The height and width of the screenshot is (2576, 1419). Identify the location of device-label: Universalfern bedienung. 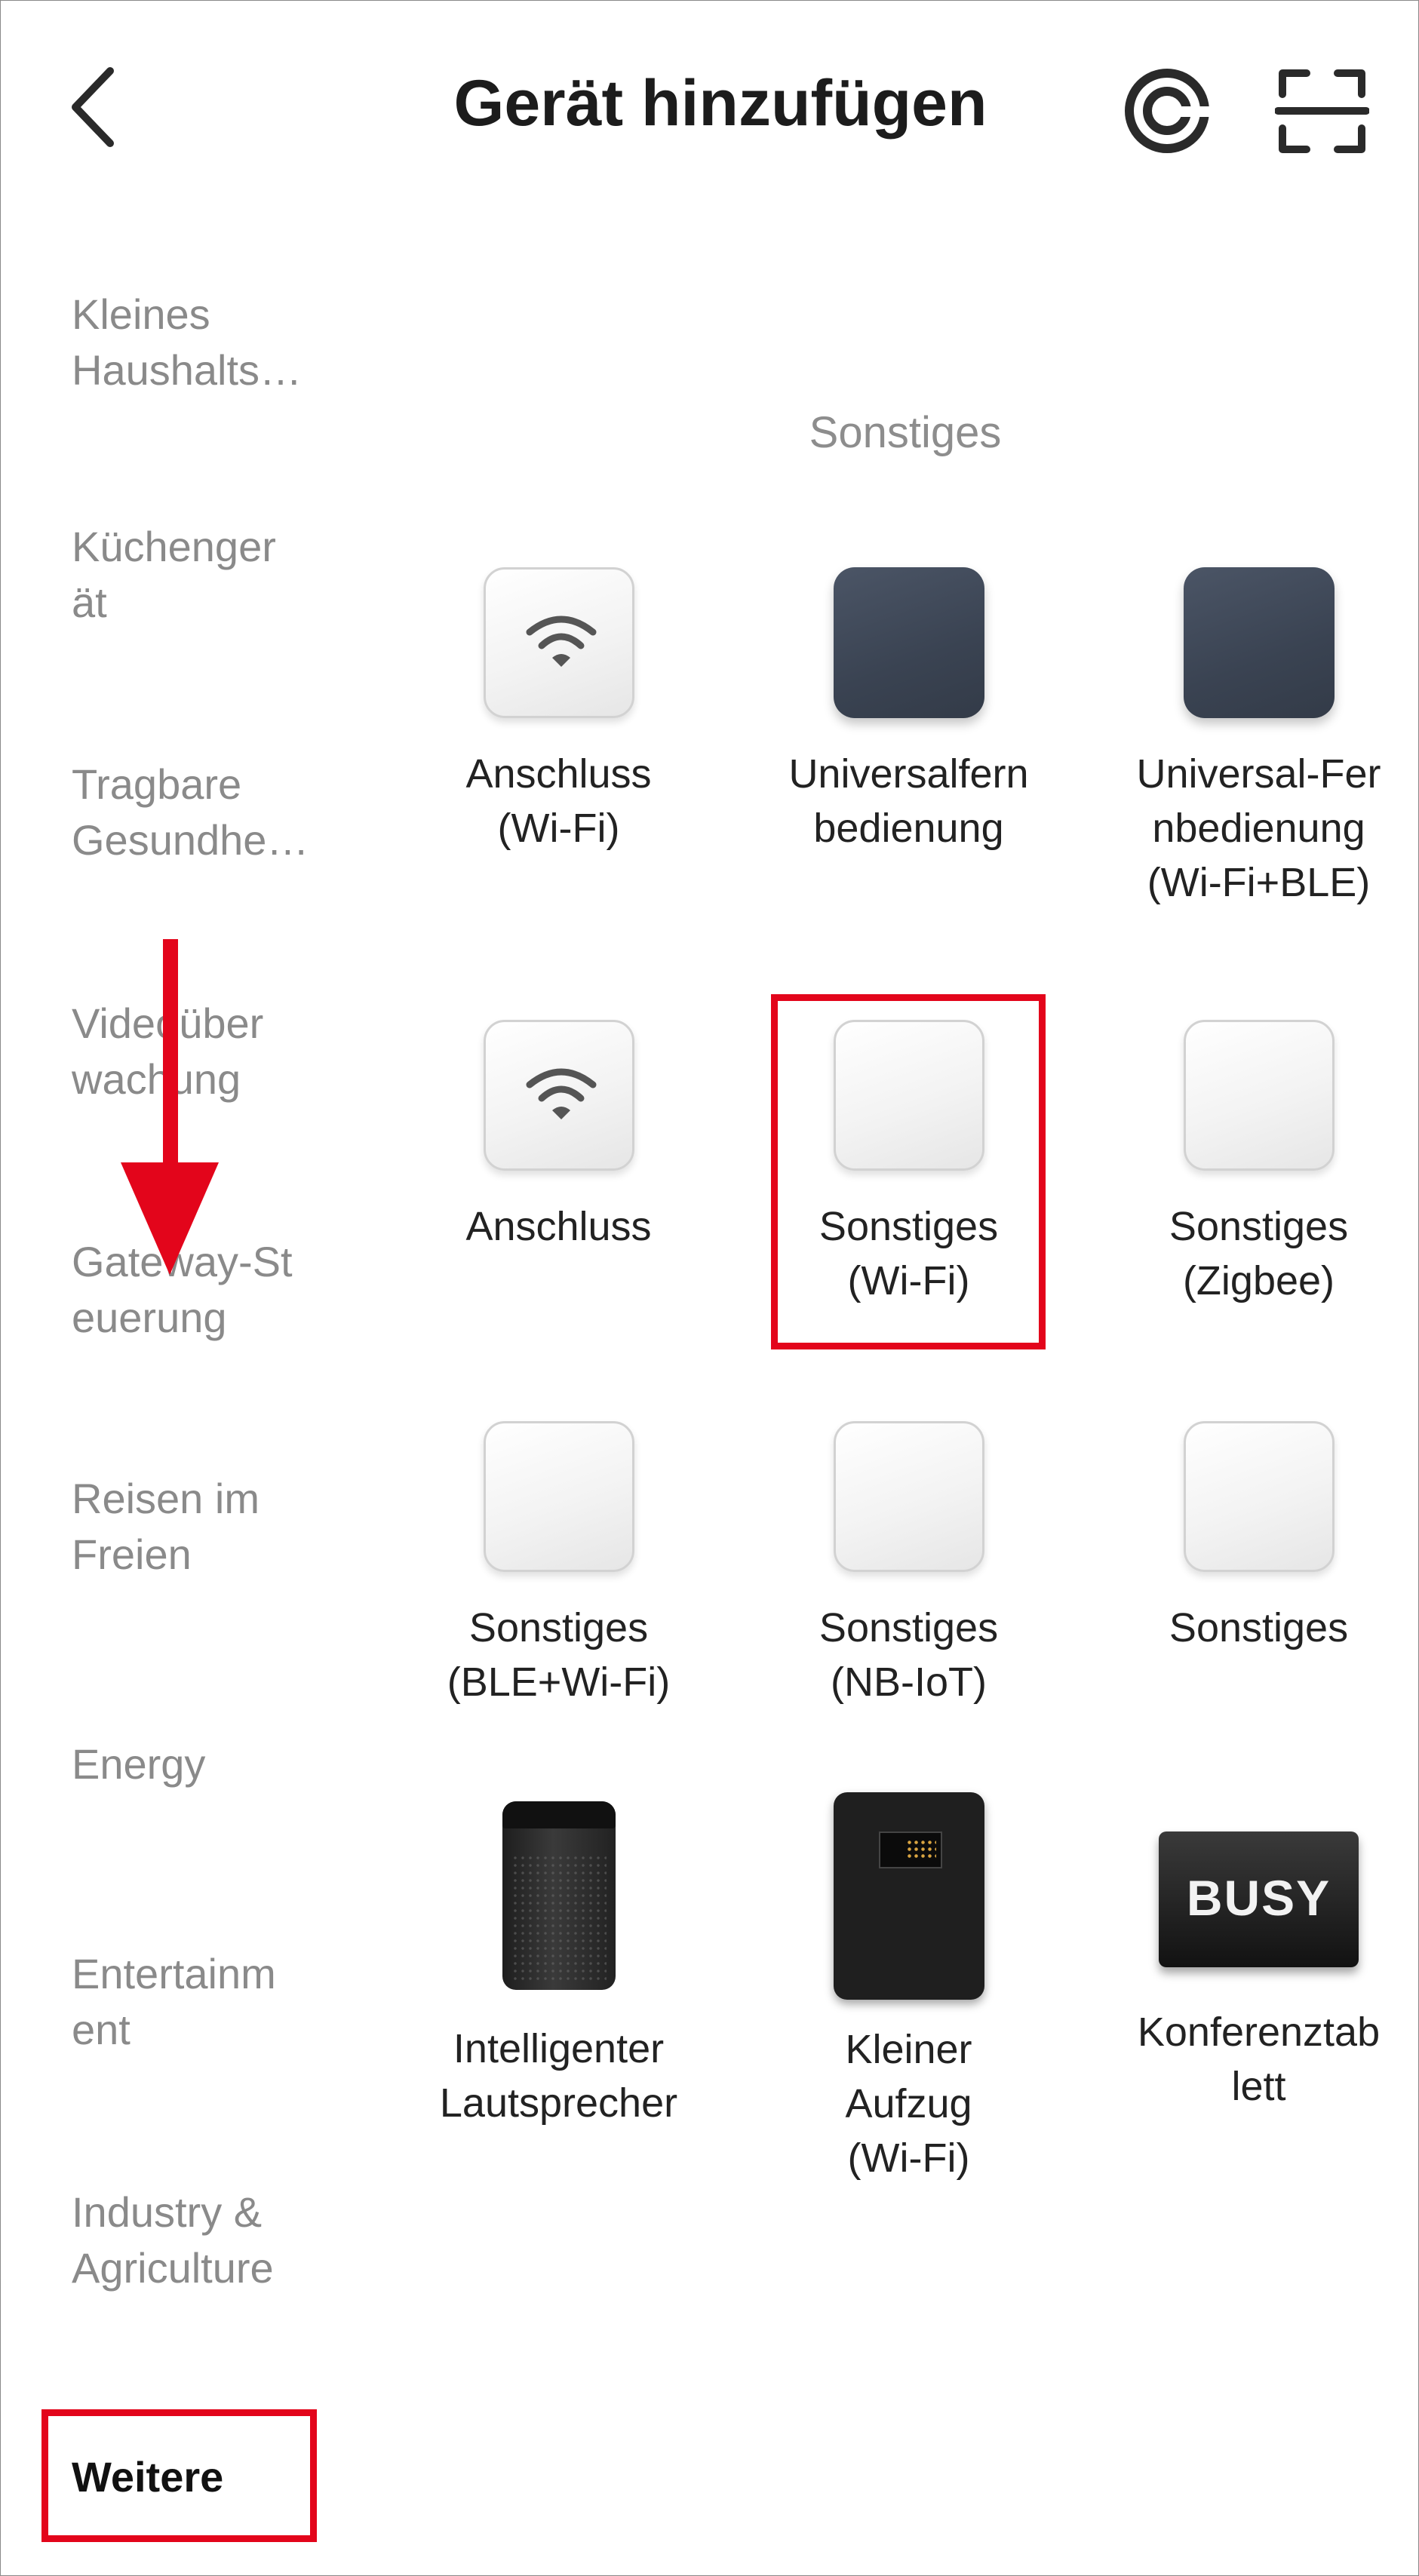
(908, 801).